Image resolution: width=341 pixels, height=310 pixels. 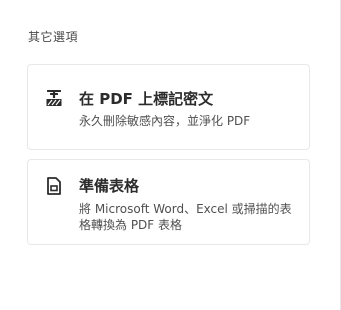 What do you see at coordinates (54, 98) in the screenshot?
I see `redact-icon` at bounding box center [54, 98].